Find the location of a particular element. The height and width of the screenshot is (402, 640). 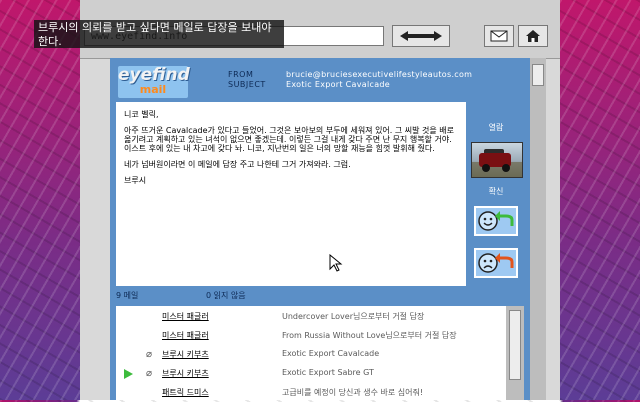

inbox-subject: Exotic Export Sabre GT is located at coordinates (328, 372).